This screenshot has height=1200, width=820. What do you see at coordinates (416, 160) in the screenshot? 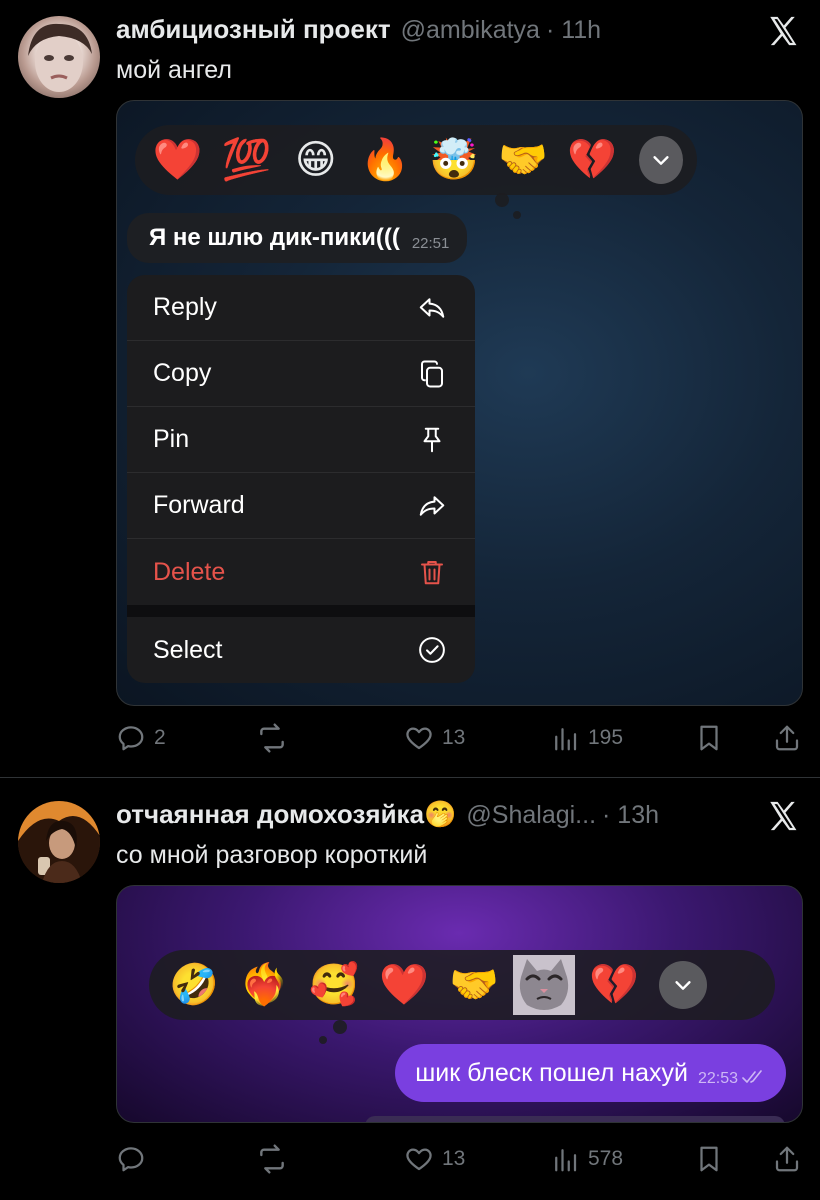
I see `reaction-bar: ❤️ 💯 😁 🔥 🤯 🤝 💔` at bounding box center [416, 160].